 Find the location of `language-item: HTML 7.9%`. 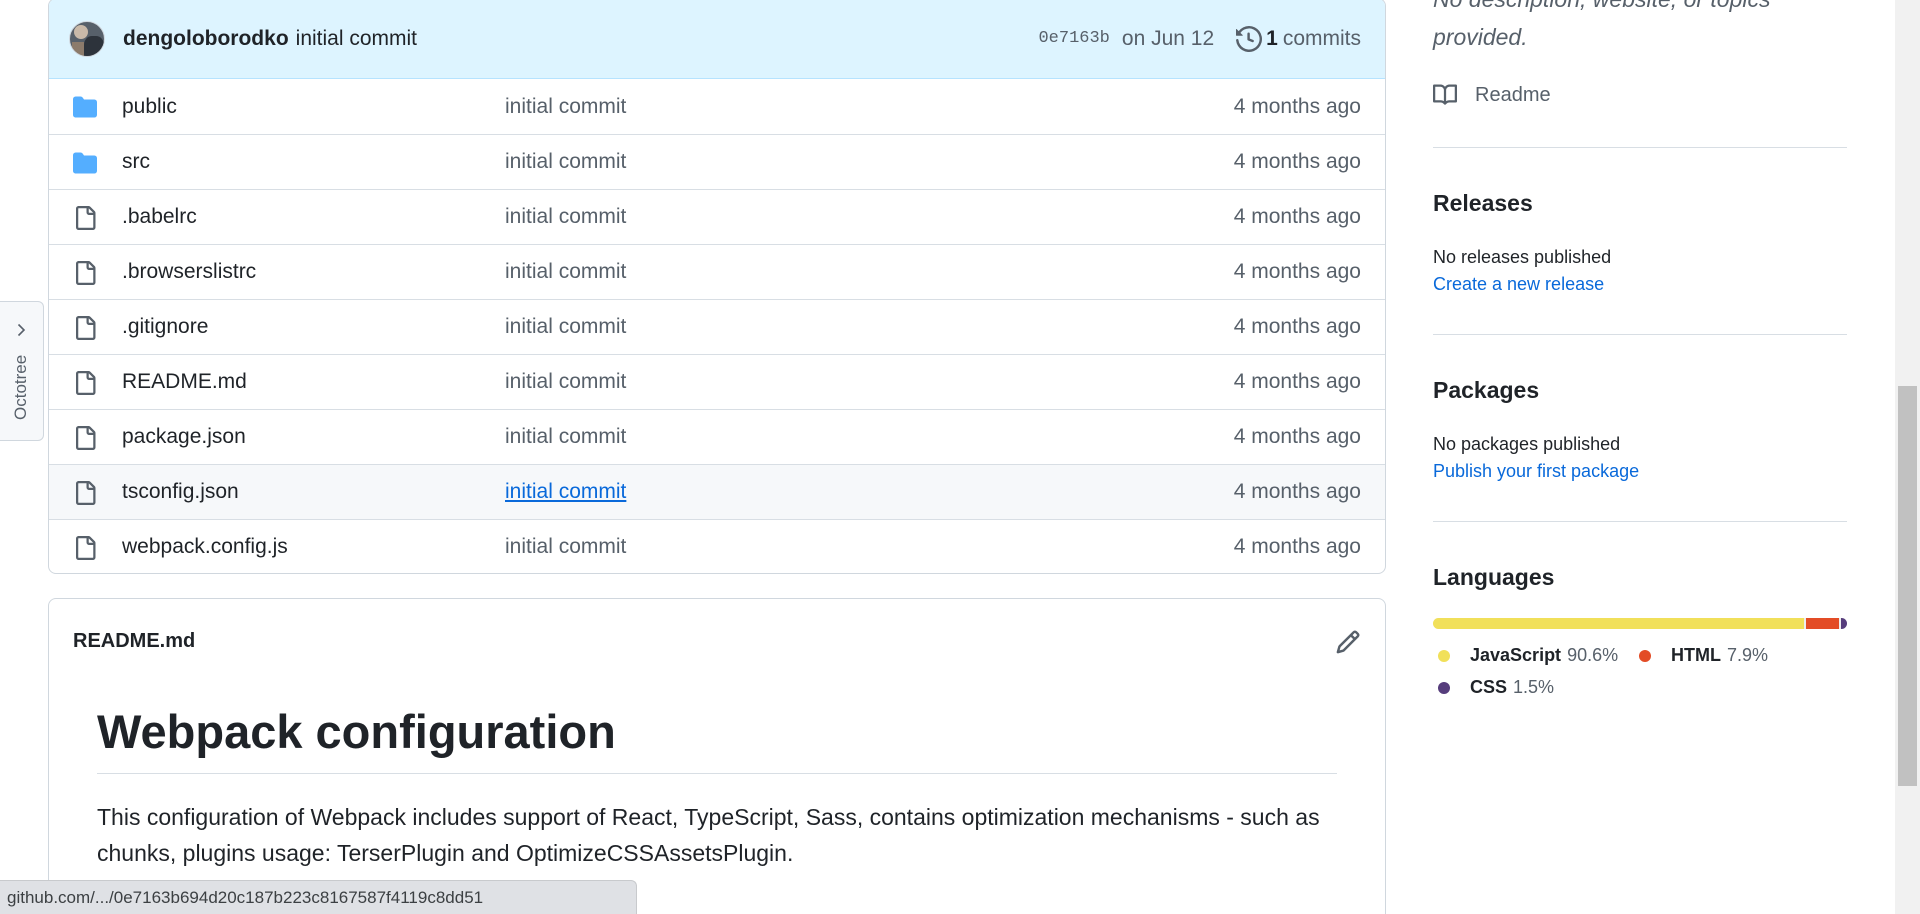

language-item: HTML 7.9% is located at coordinates (1703, 655).